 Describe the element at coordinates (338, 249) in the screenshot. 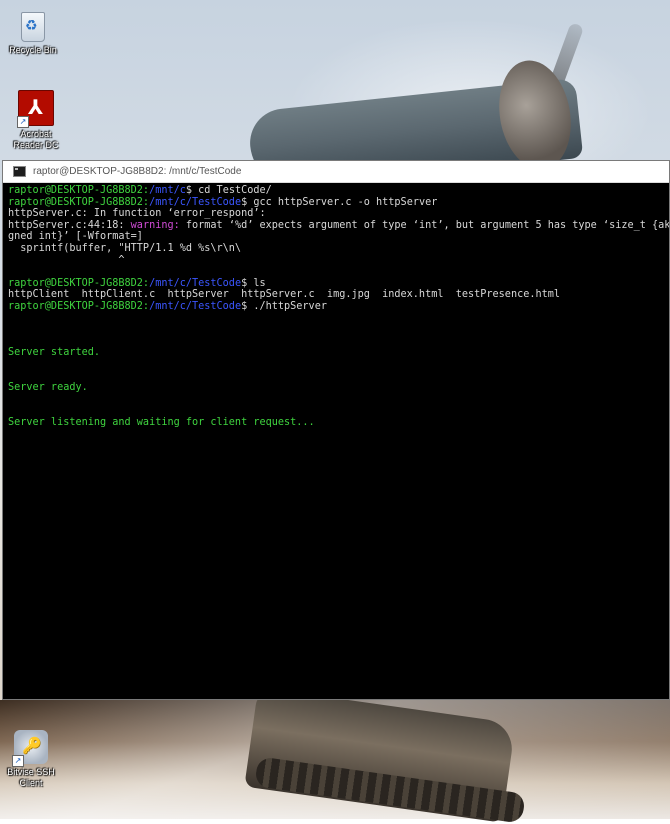

I see `terminal-line: sprintf(buffer, "HTTP/1.1 %d %s\r\n\` at that location.